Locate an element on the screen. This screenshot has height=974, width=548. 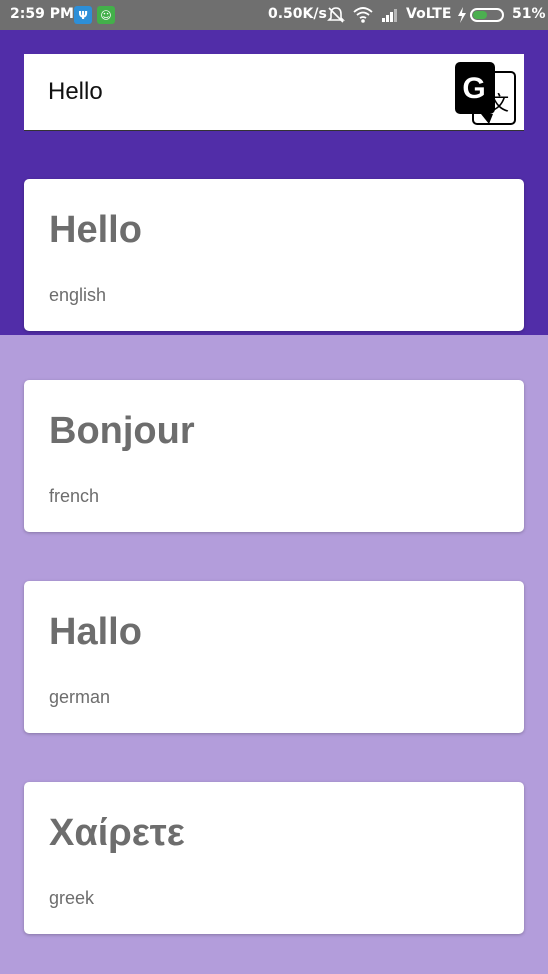
status-bar: 2:59 PM Ψ ☺ 0.50K/s VoLTE 51% is located at coordinates (274, 15).